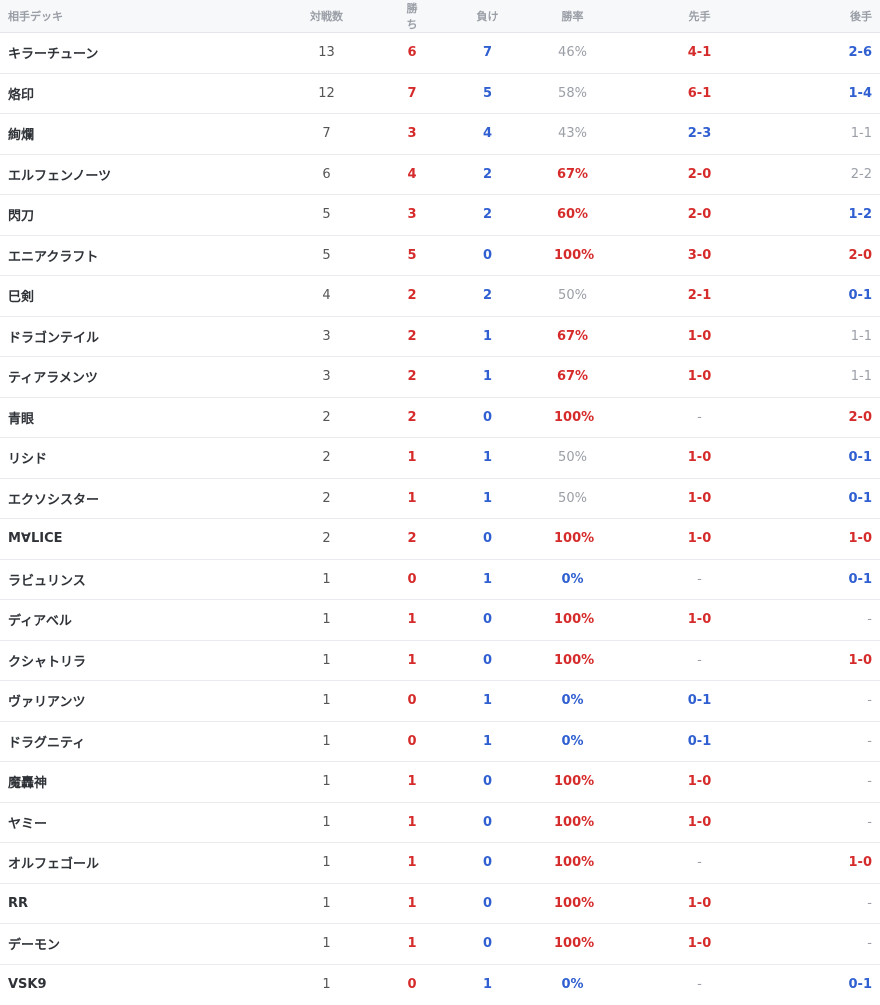  I want to click on table-row: ヤミー 1 1 0 100% 1-0-, so click(440, 822).